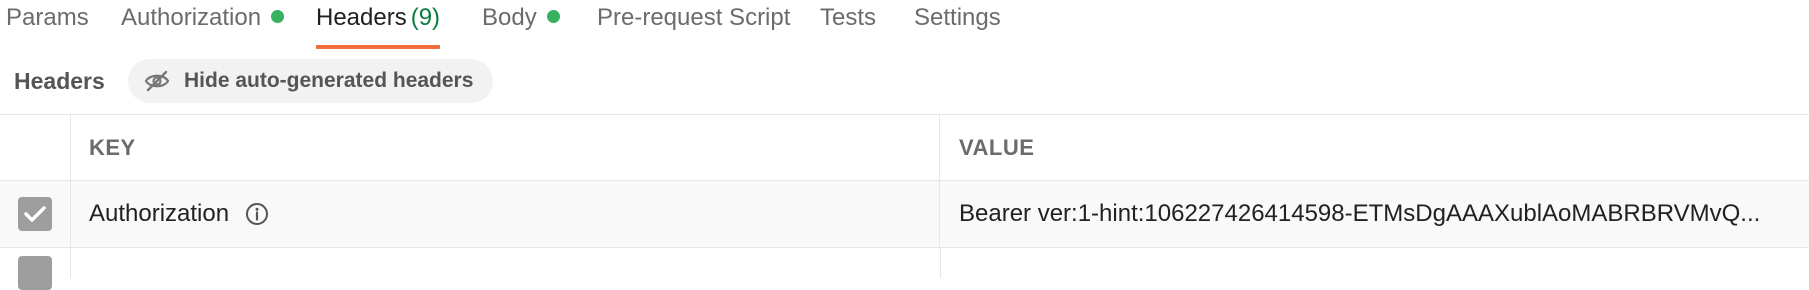 Image resolution: width=1809 pixels, height=290 pixels. I want to click on hide-auto-generated-headers-button: Hide auto-generated headers, so click(311, 81).